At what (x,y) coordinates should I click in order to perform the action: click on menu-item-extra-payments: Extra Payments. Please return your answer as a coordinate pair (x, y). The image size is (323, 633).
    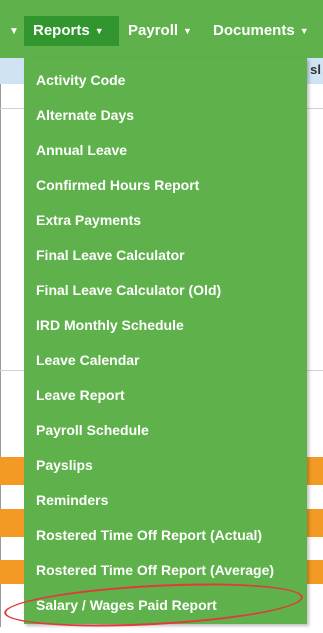
    Looking at the image, I should click on (88, 220).